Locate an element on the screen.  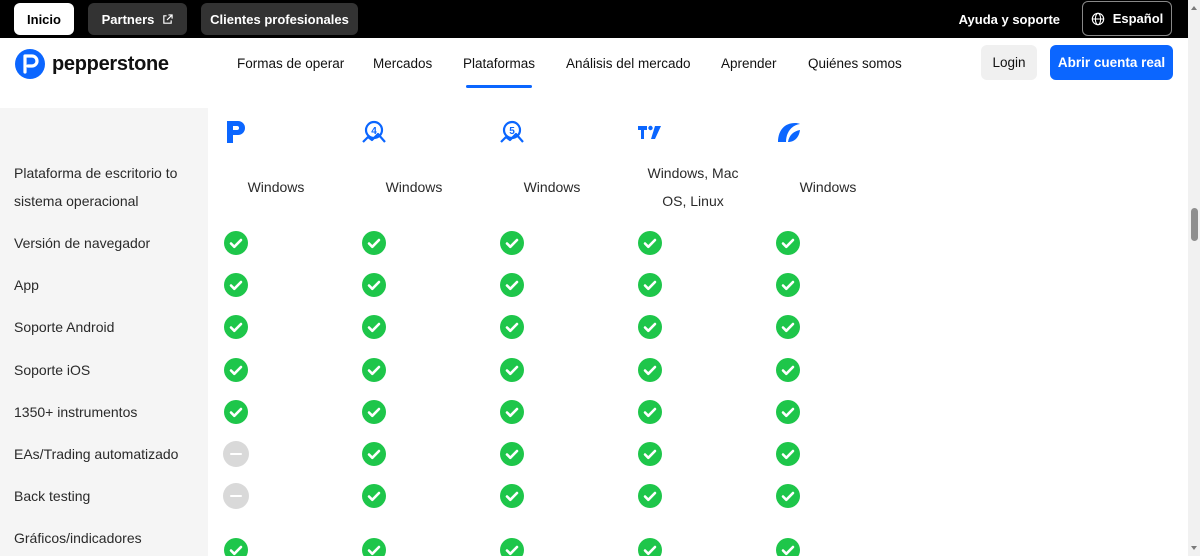
ayuda-soporte-link: Ayuda y soporte is located at coordinates (1009, 19).